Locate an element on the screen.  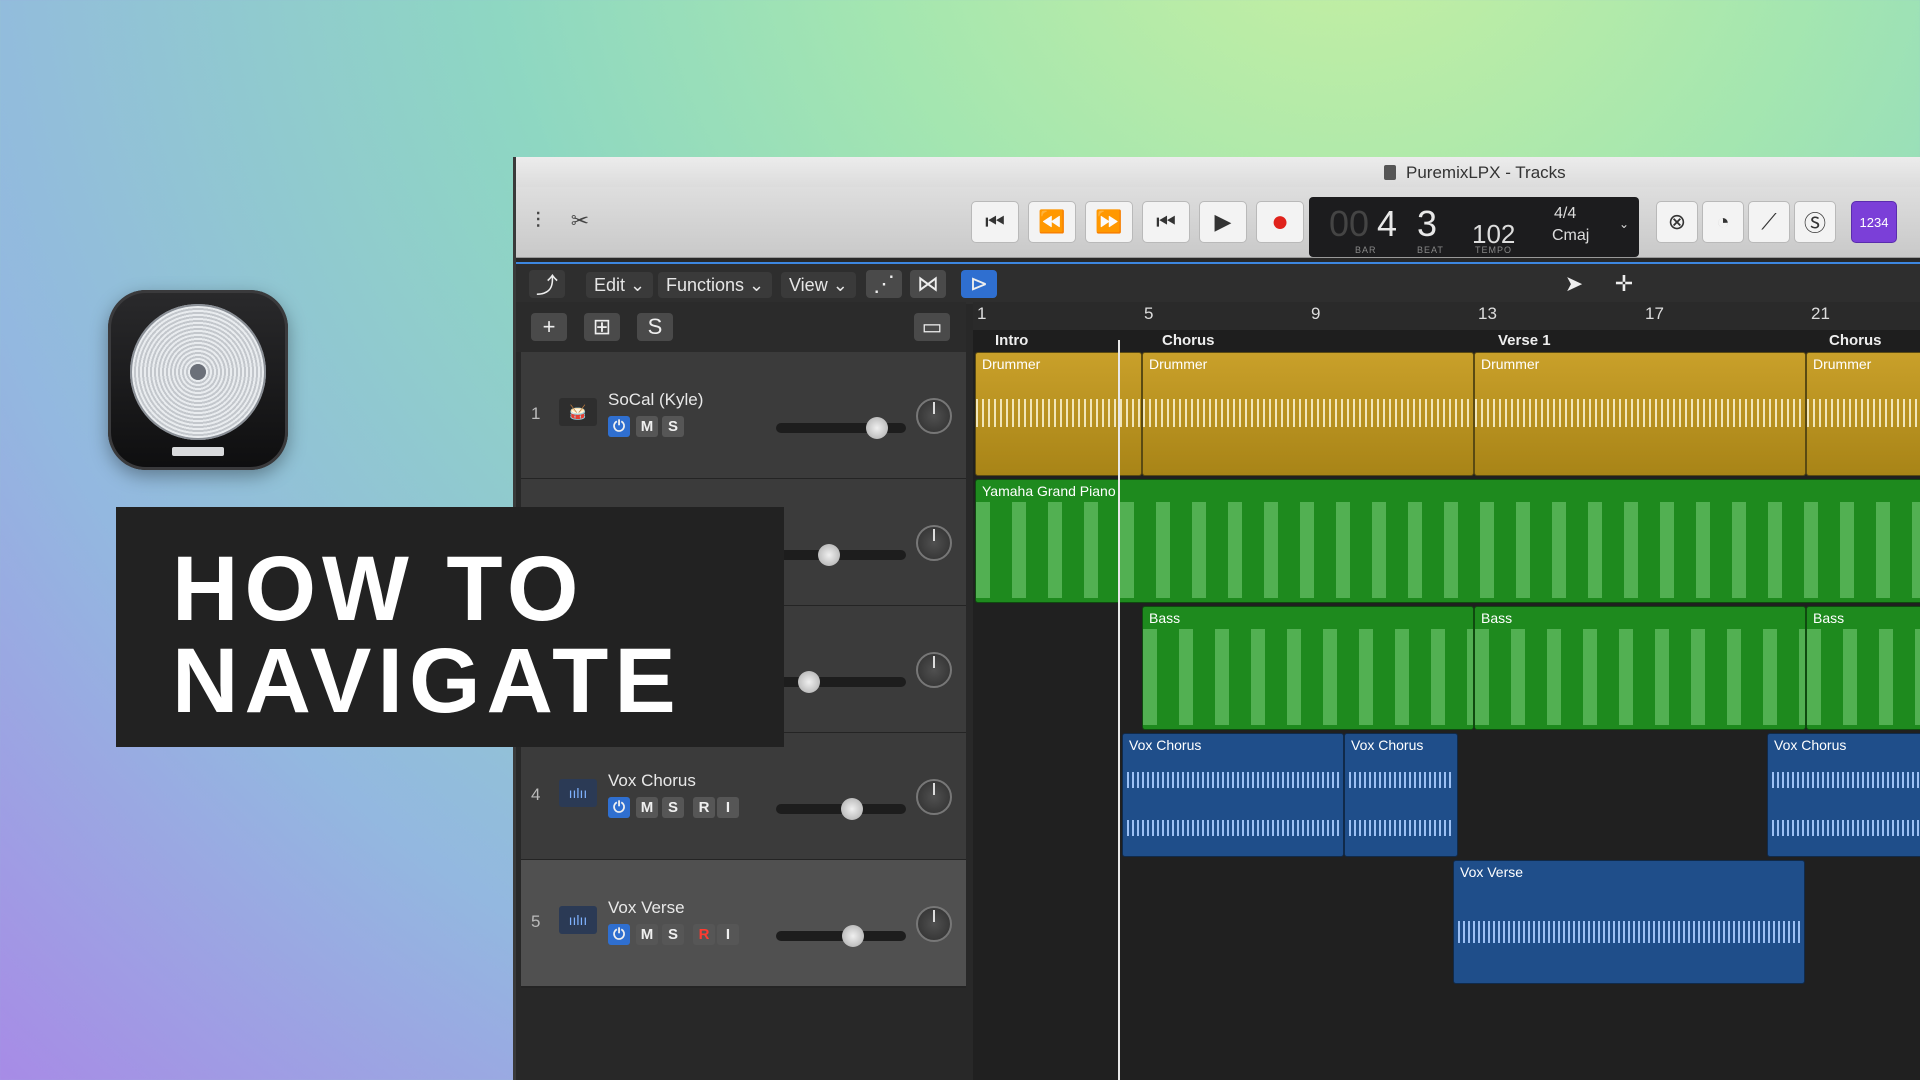
marker: Intro is located at coordinates (1011, 340).